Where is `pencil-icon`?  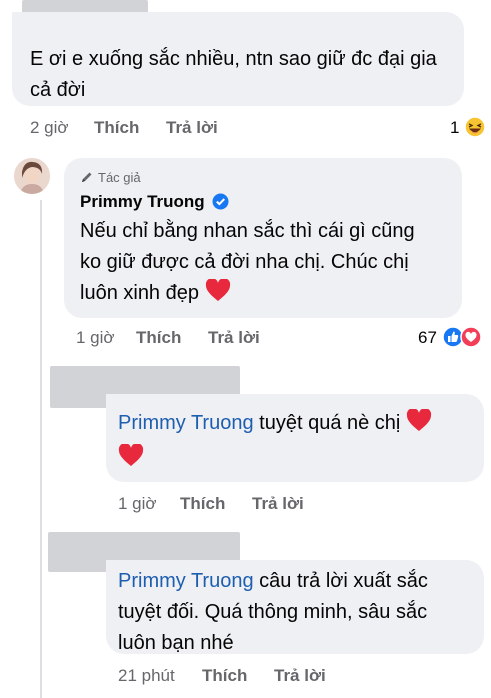
pencil-icon is located at coordinates (87, 177).